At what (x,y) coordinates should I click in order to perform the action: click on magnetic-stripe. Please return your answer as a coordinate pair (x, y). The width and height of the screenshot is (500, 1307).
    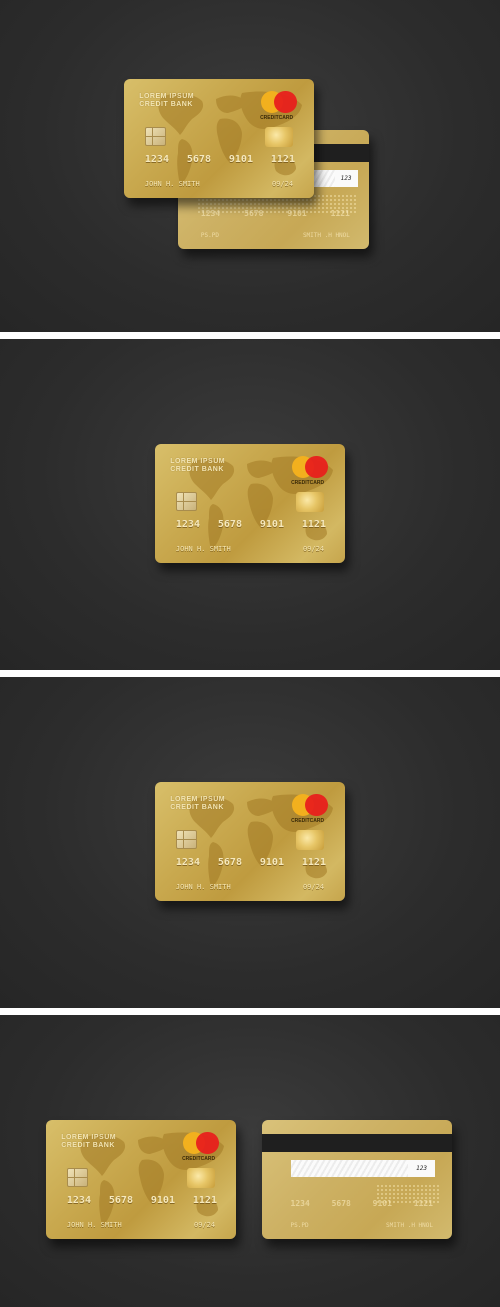
    Looking at the image, I should click on (357, 1143).